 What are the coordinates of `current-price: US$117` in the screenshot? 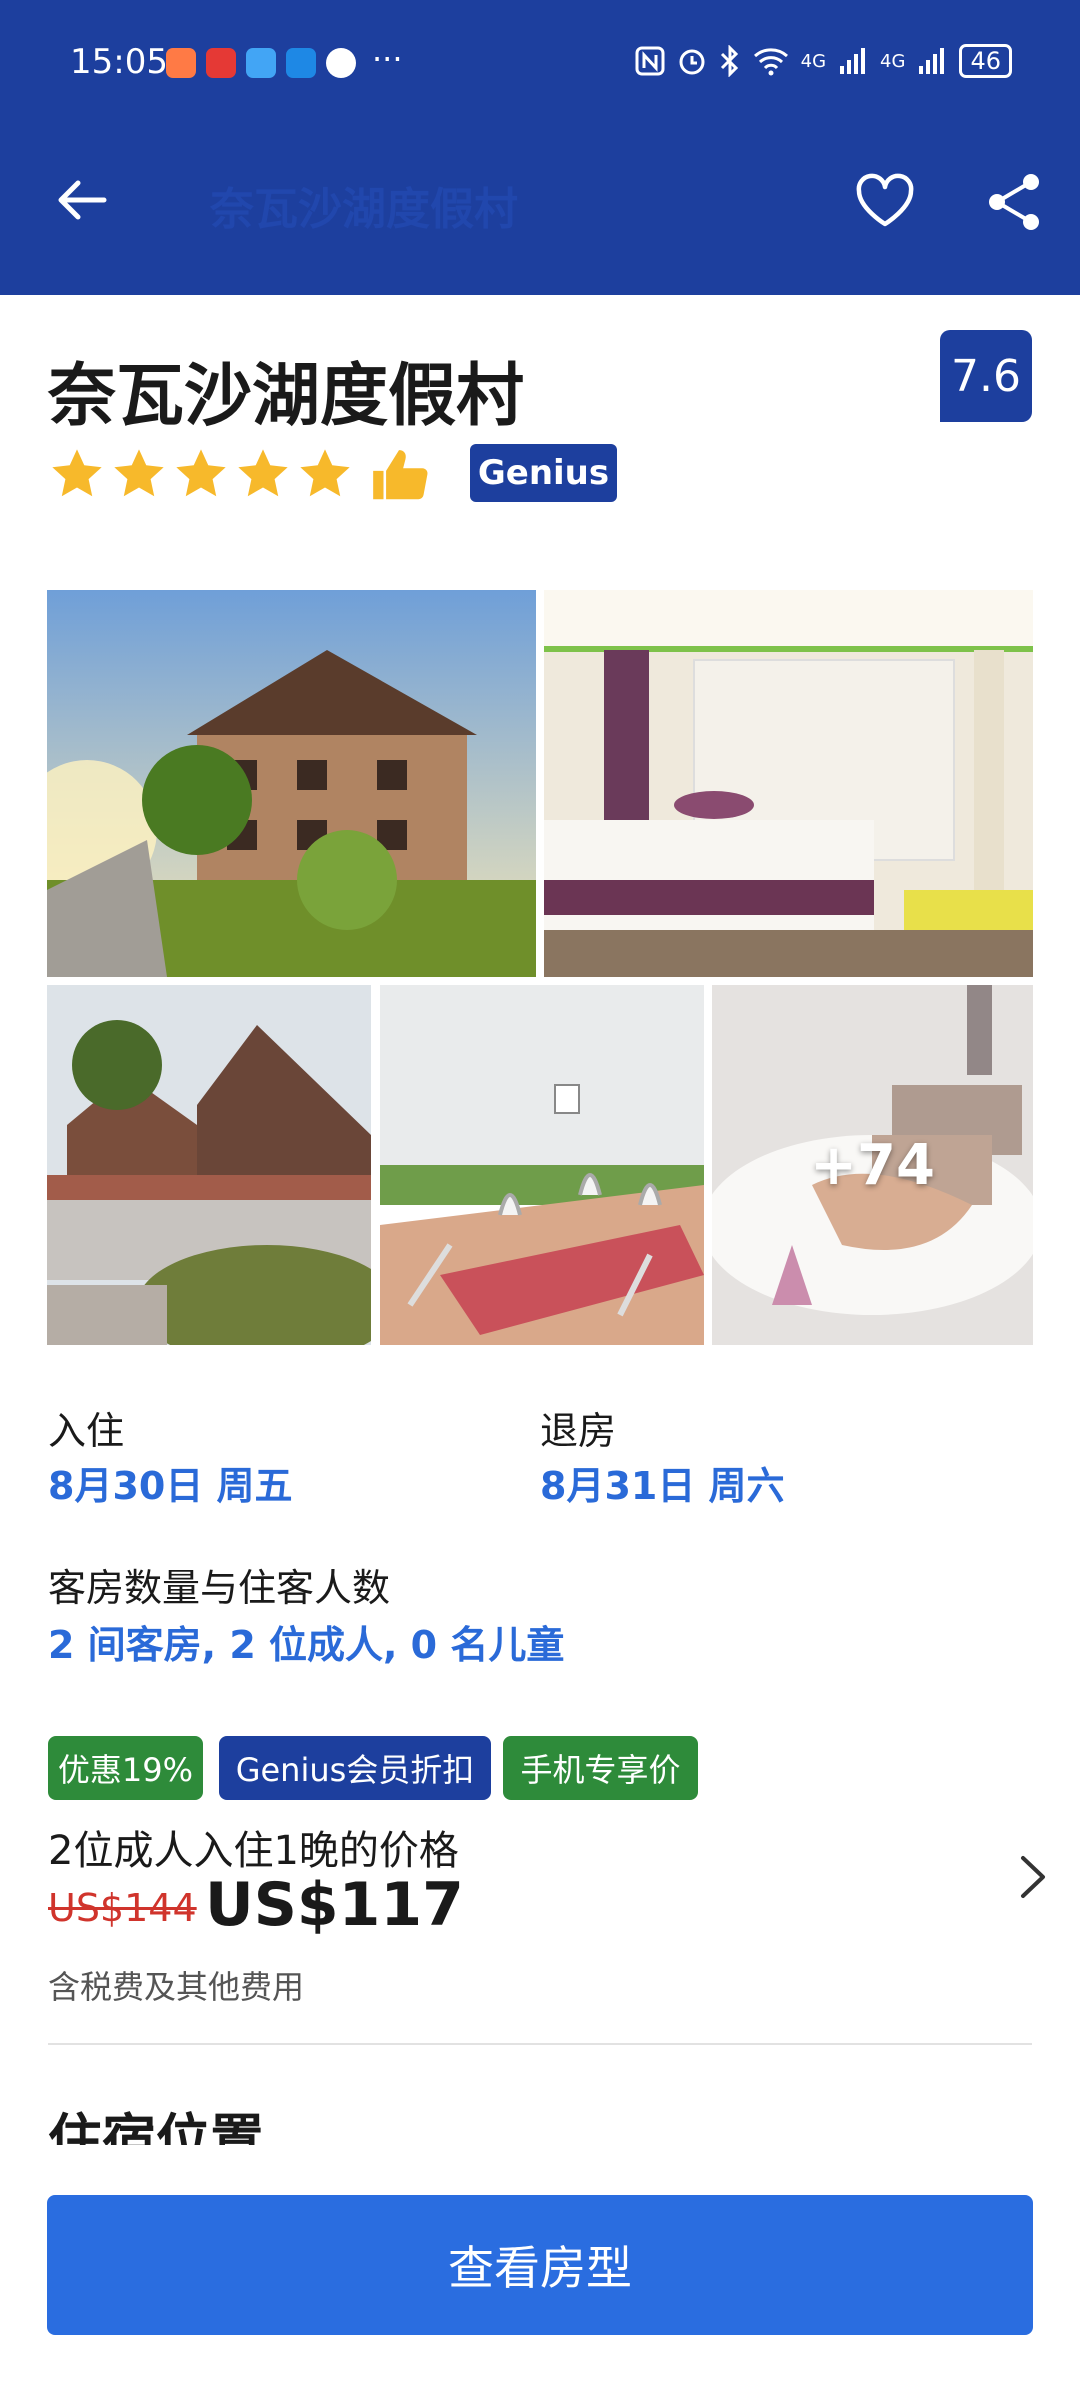 It's located at (334, 1905).